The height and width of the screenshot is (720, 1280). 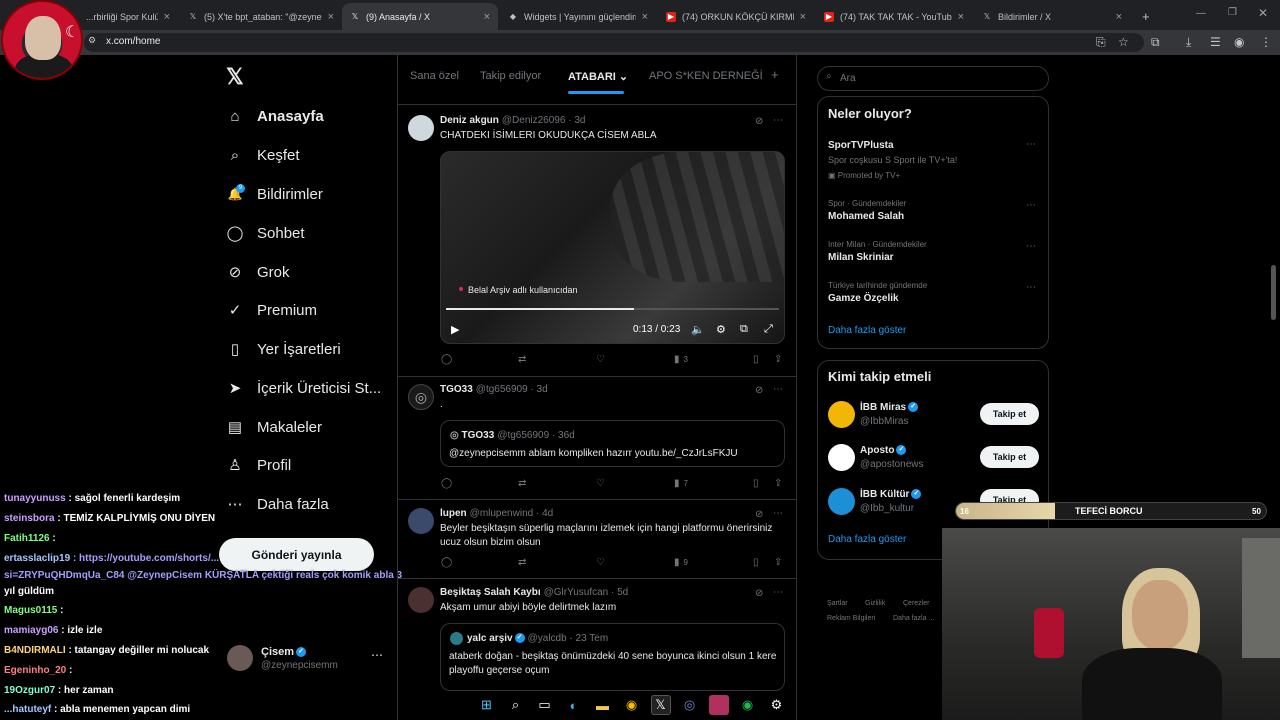 I want to click on page-scrollbar, so click(x=1273, y=292).